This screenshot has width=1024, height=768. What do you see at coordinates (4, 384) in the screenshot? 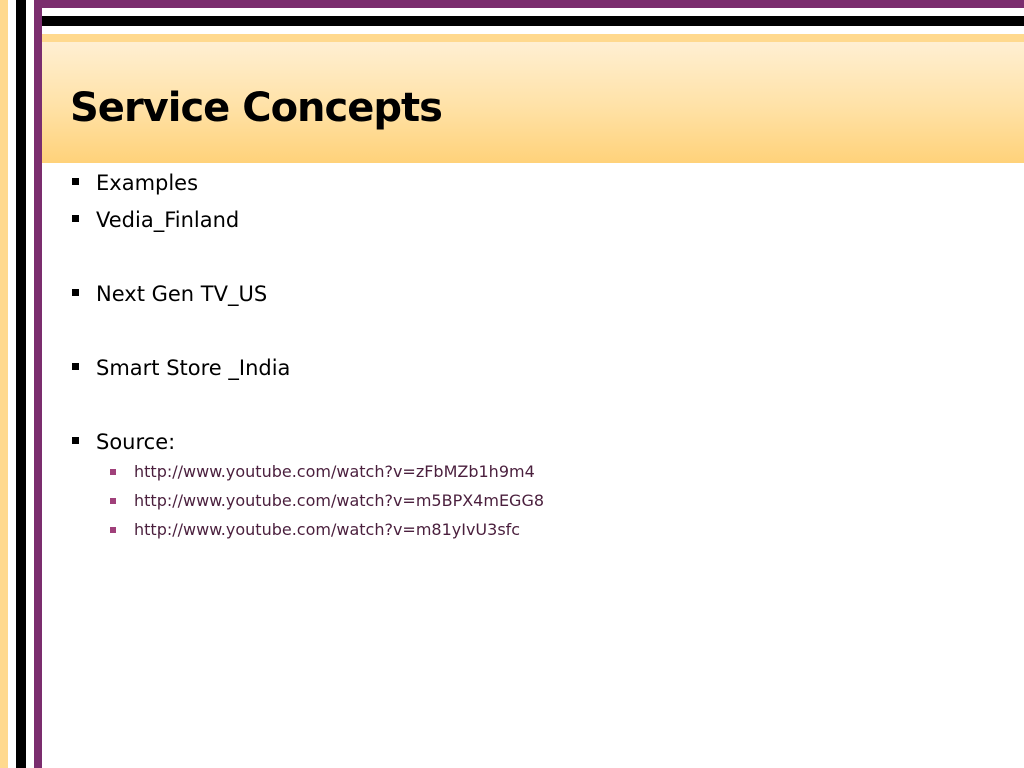
I see `left-cream-stripe` at bounding box center [4, 384].